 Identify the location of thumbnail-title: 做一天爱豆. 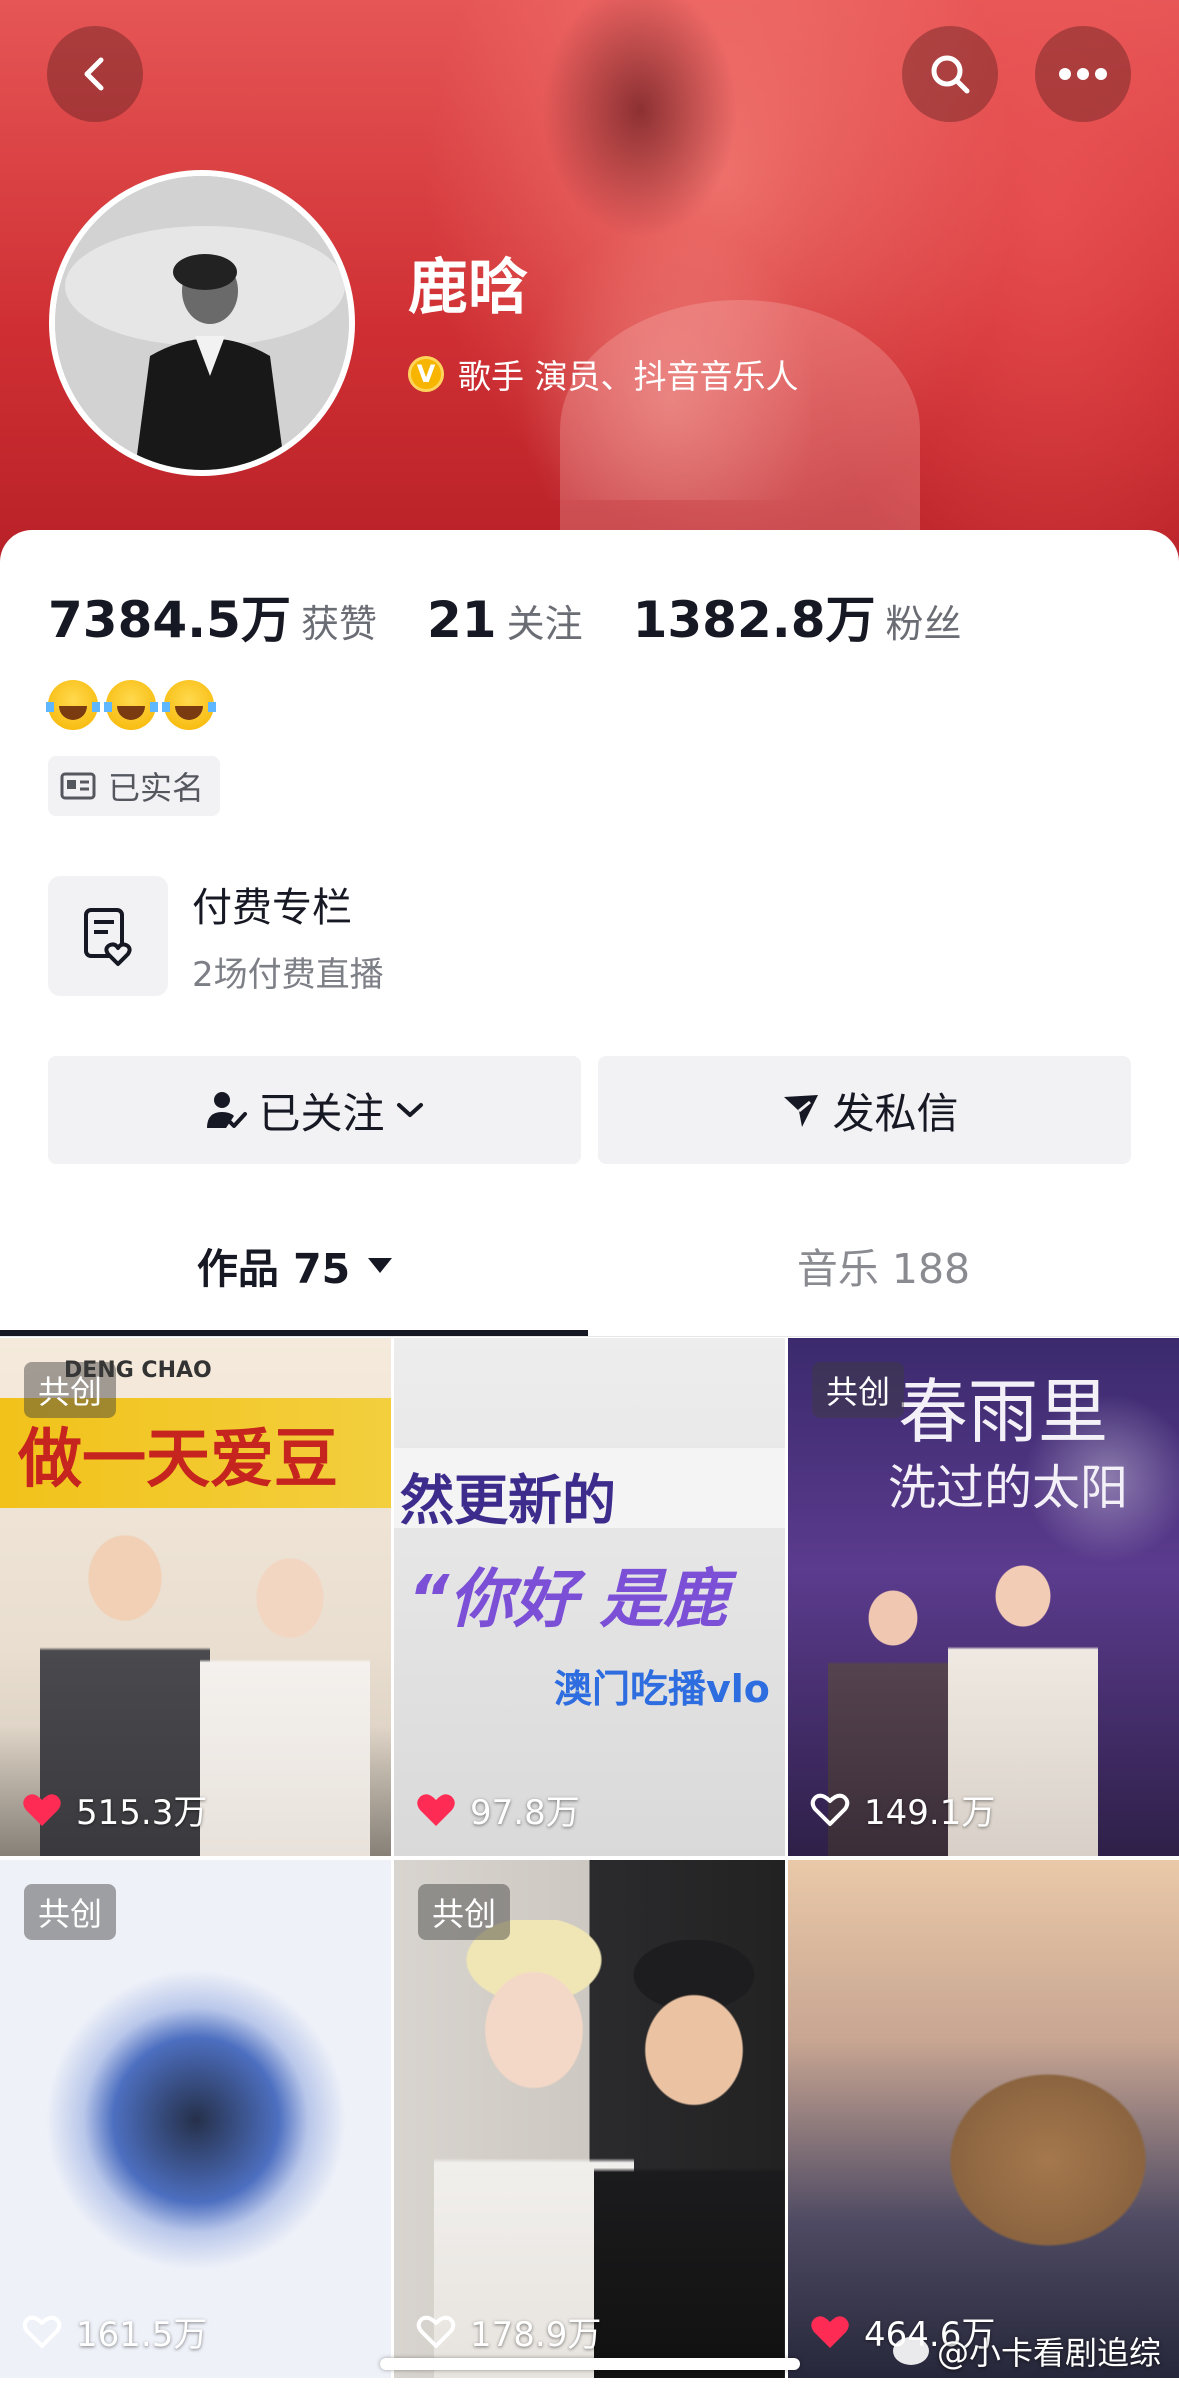
(178, 1460).